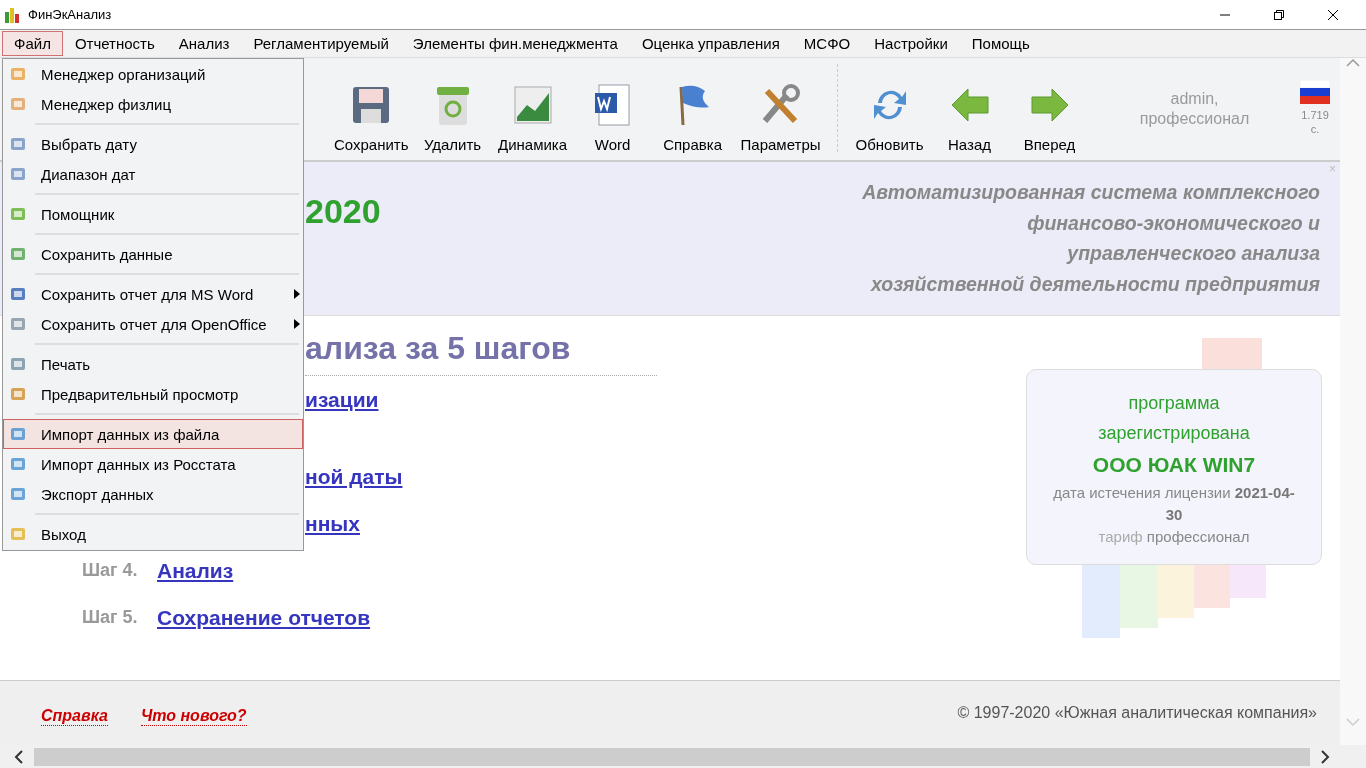 Image resolution: width=1366 pixels, height=768 pixels. What do you see at coordinates (13, 14) in the screenshot?
I see `bar-chart-icon` at bounding box center [13, 14].